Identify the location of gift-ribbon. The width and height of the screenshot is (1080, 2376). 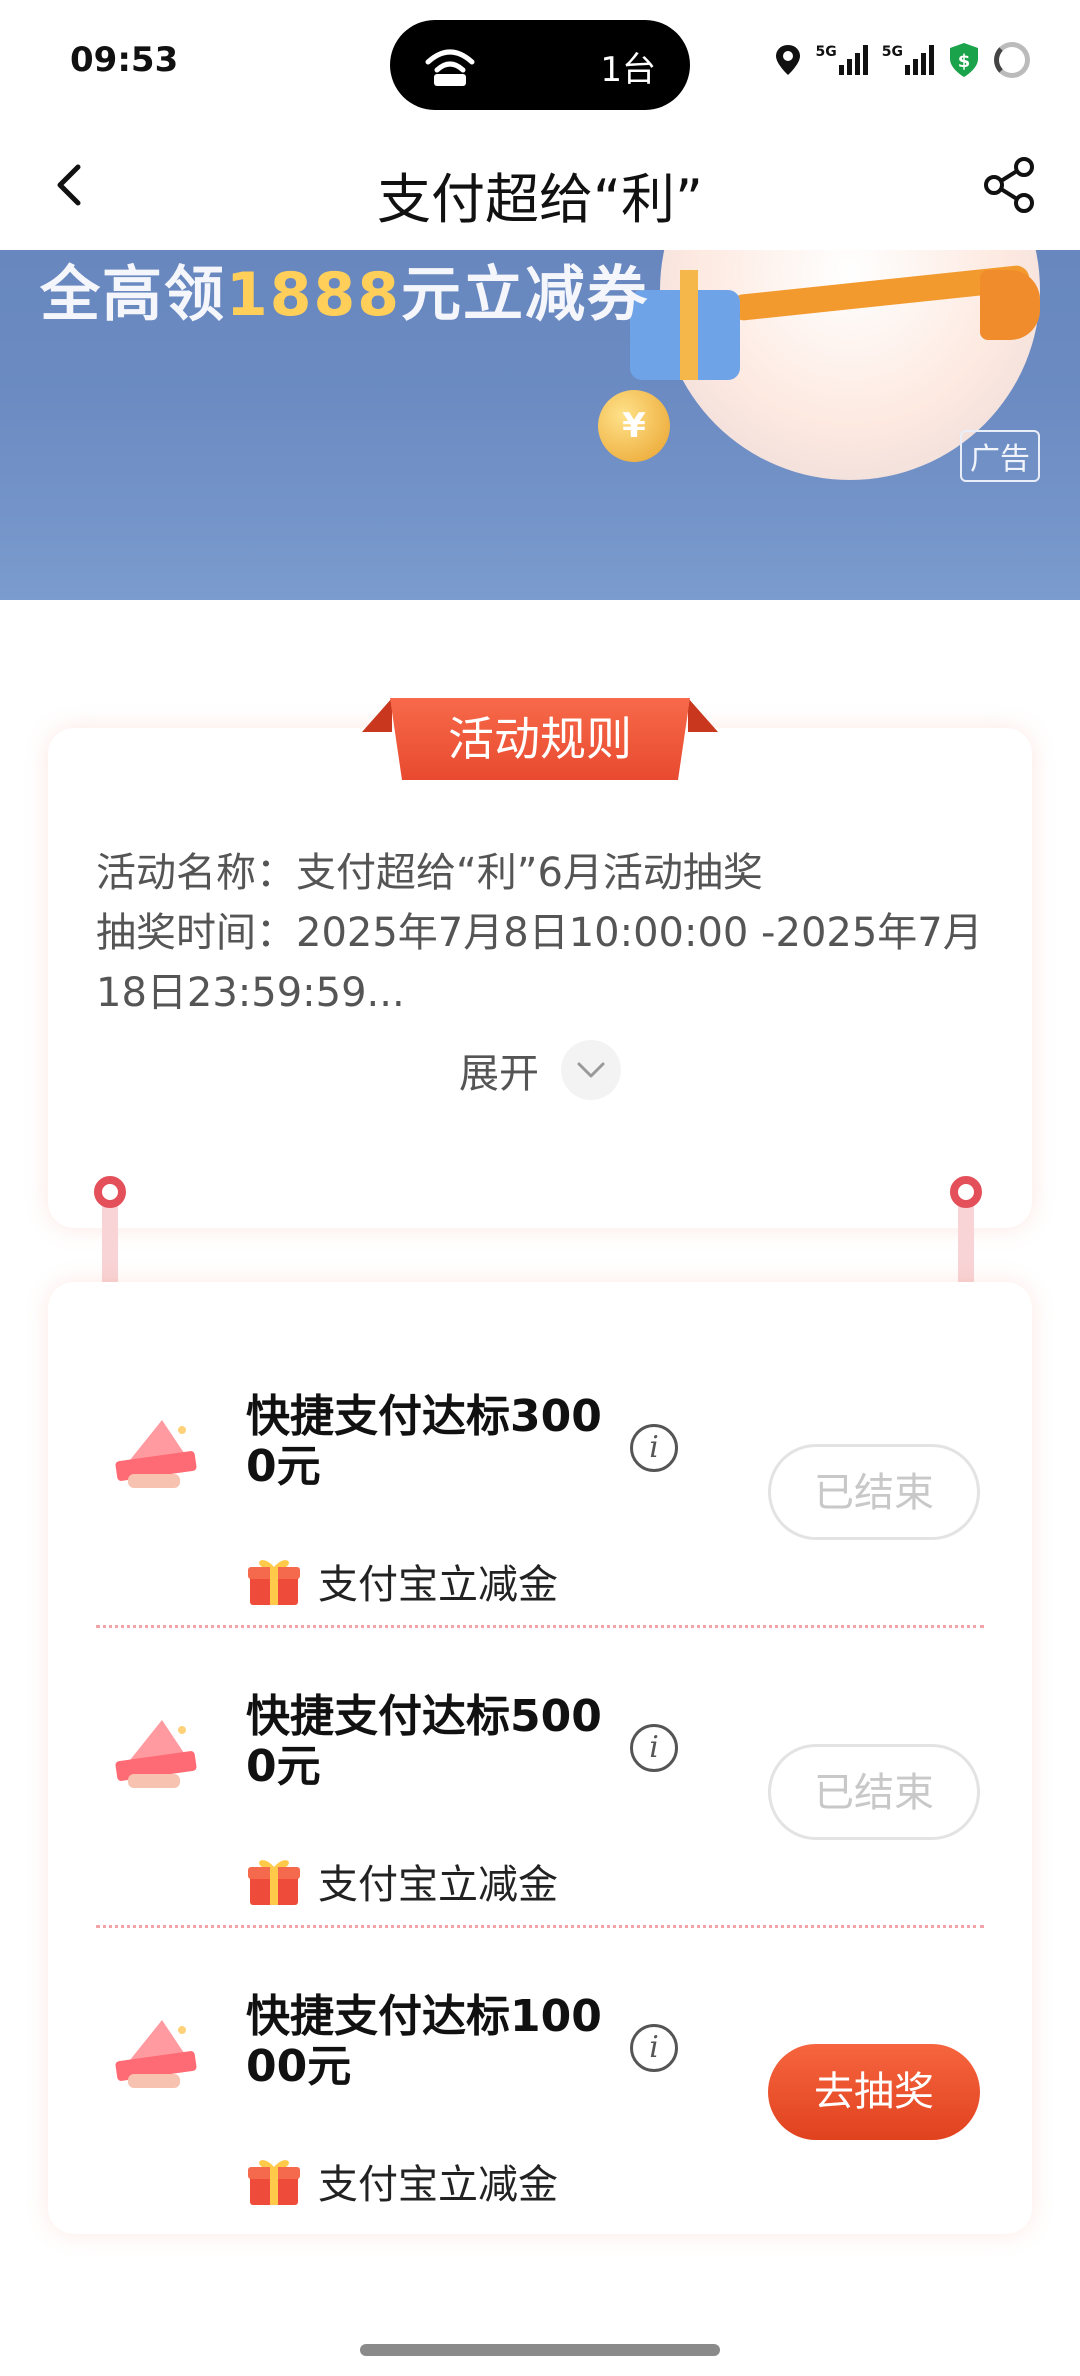
(689, 325).